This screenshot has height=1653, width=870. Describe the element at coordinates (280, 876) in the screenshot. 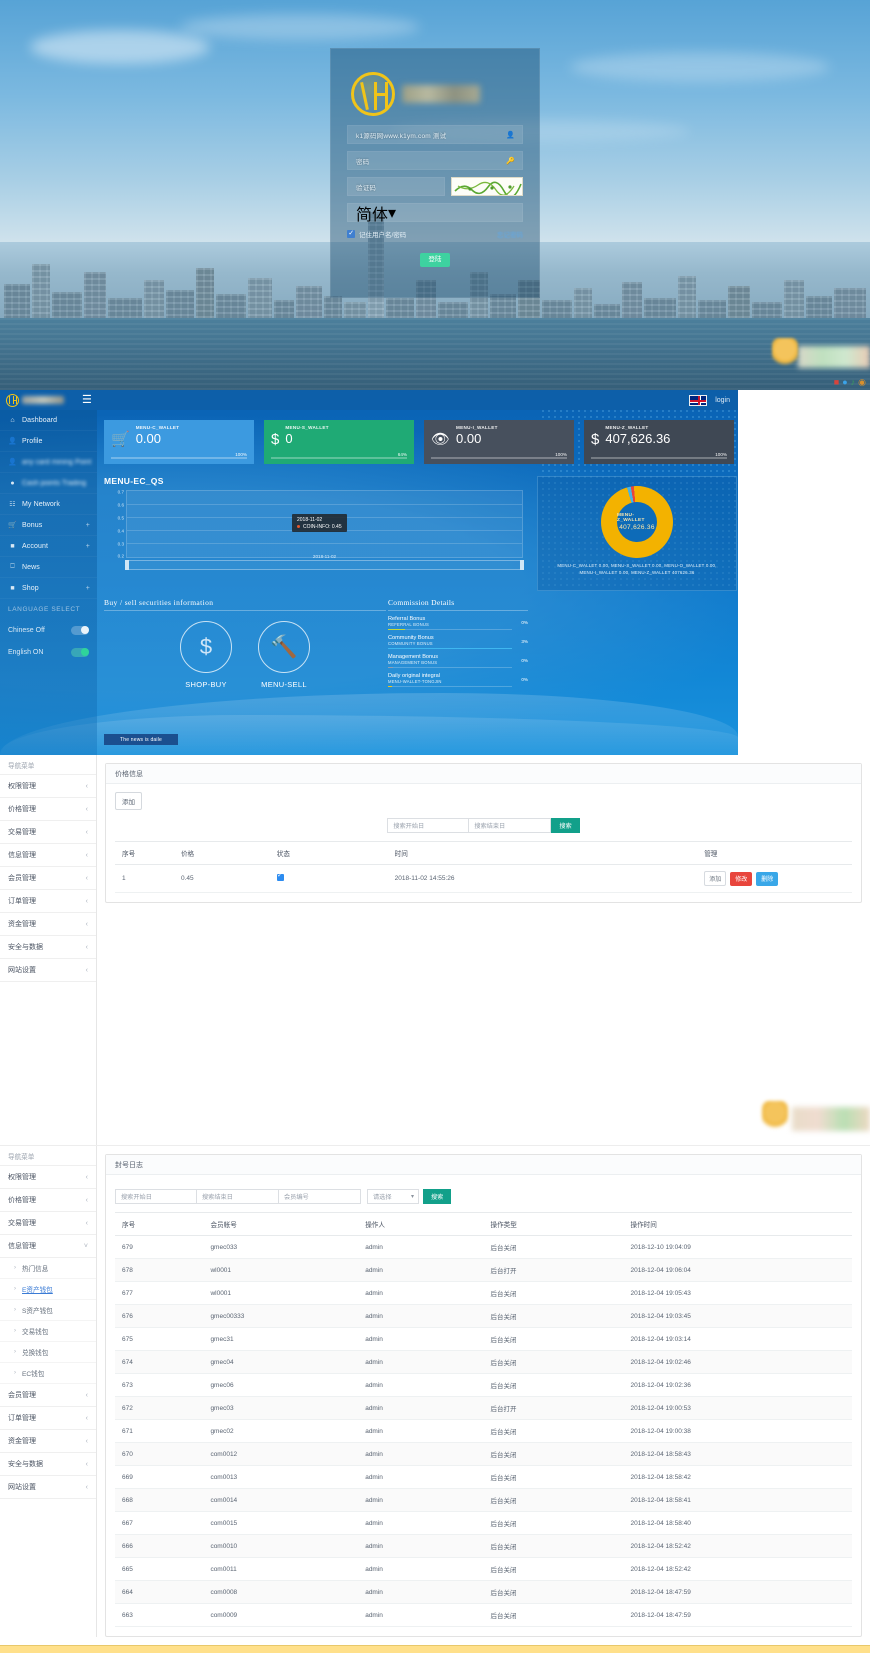

I see `status-checkbox` at that location.